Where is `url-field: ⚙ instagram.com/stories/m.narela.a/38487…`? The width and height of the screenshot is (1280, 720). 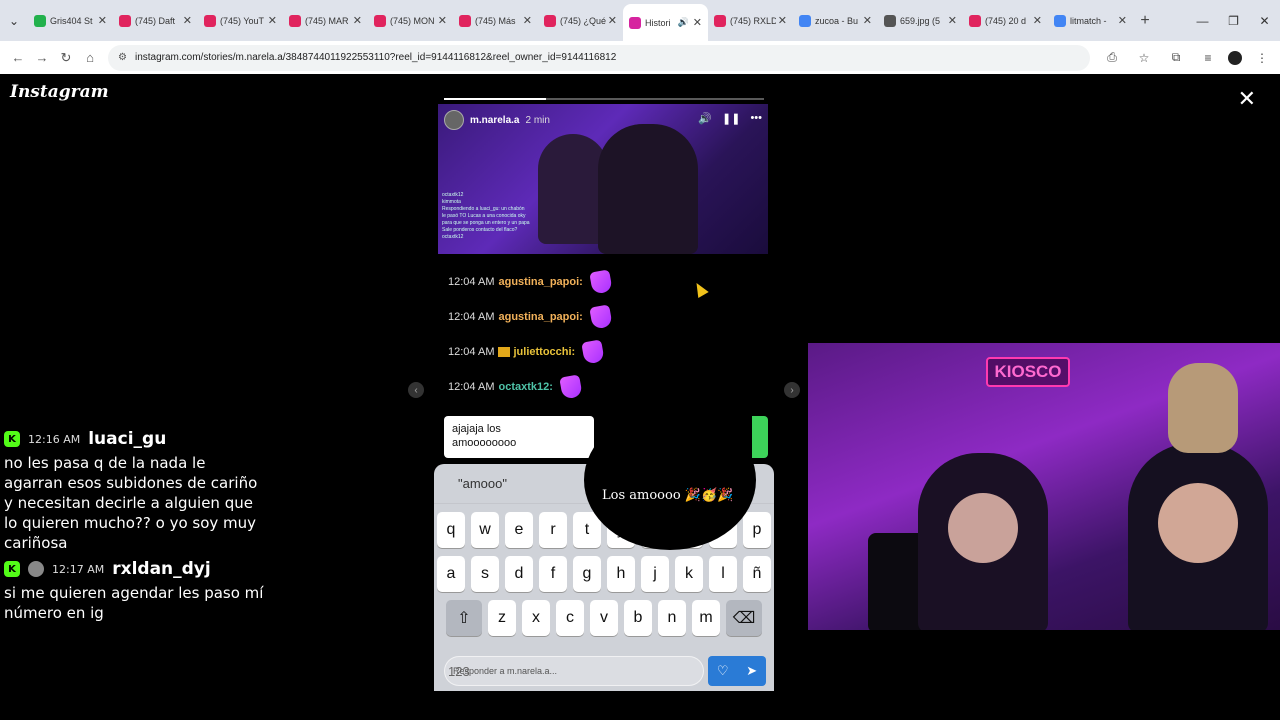 url-field: ⚙ instagram.com/stories/m.narela.a/38487… is located at coordinates (599, 57).